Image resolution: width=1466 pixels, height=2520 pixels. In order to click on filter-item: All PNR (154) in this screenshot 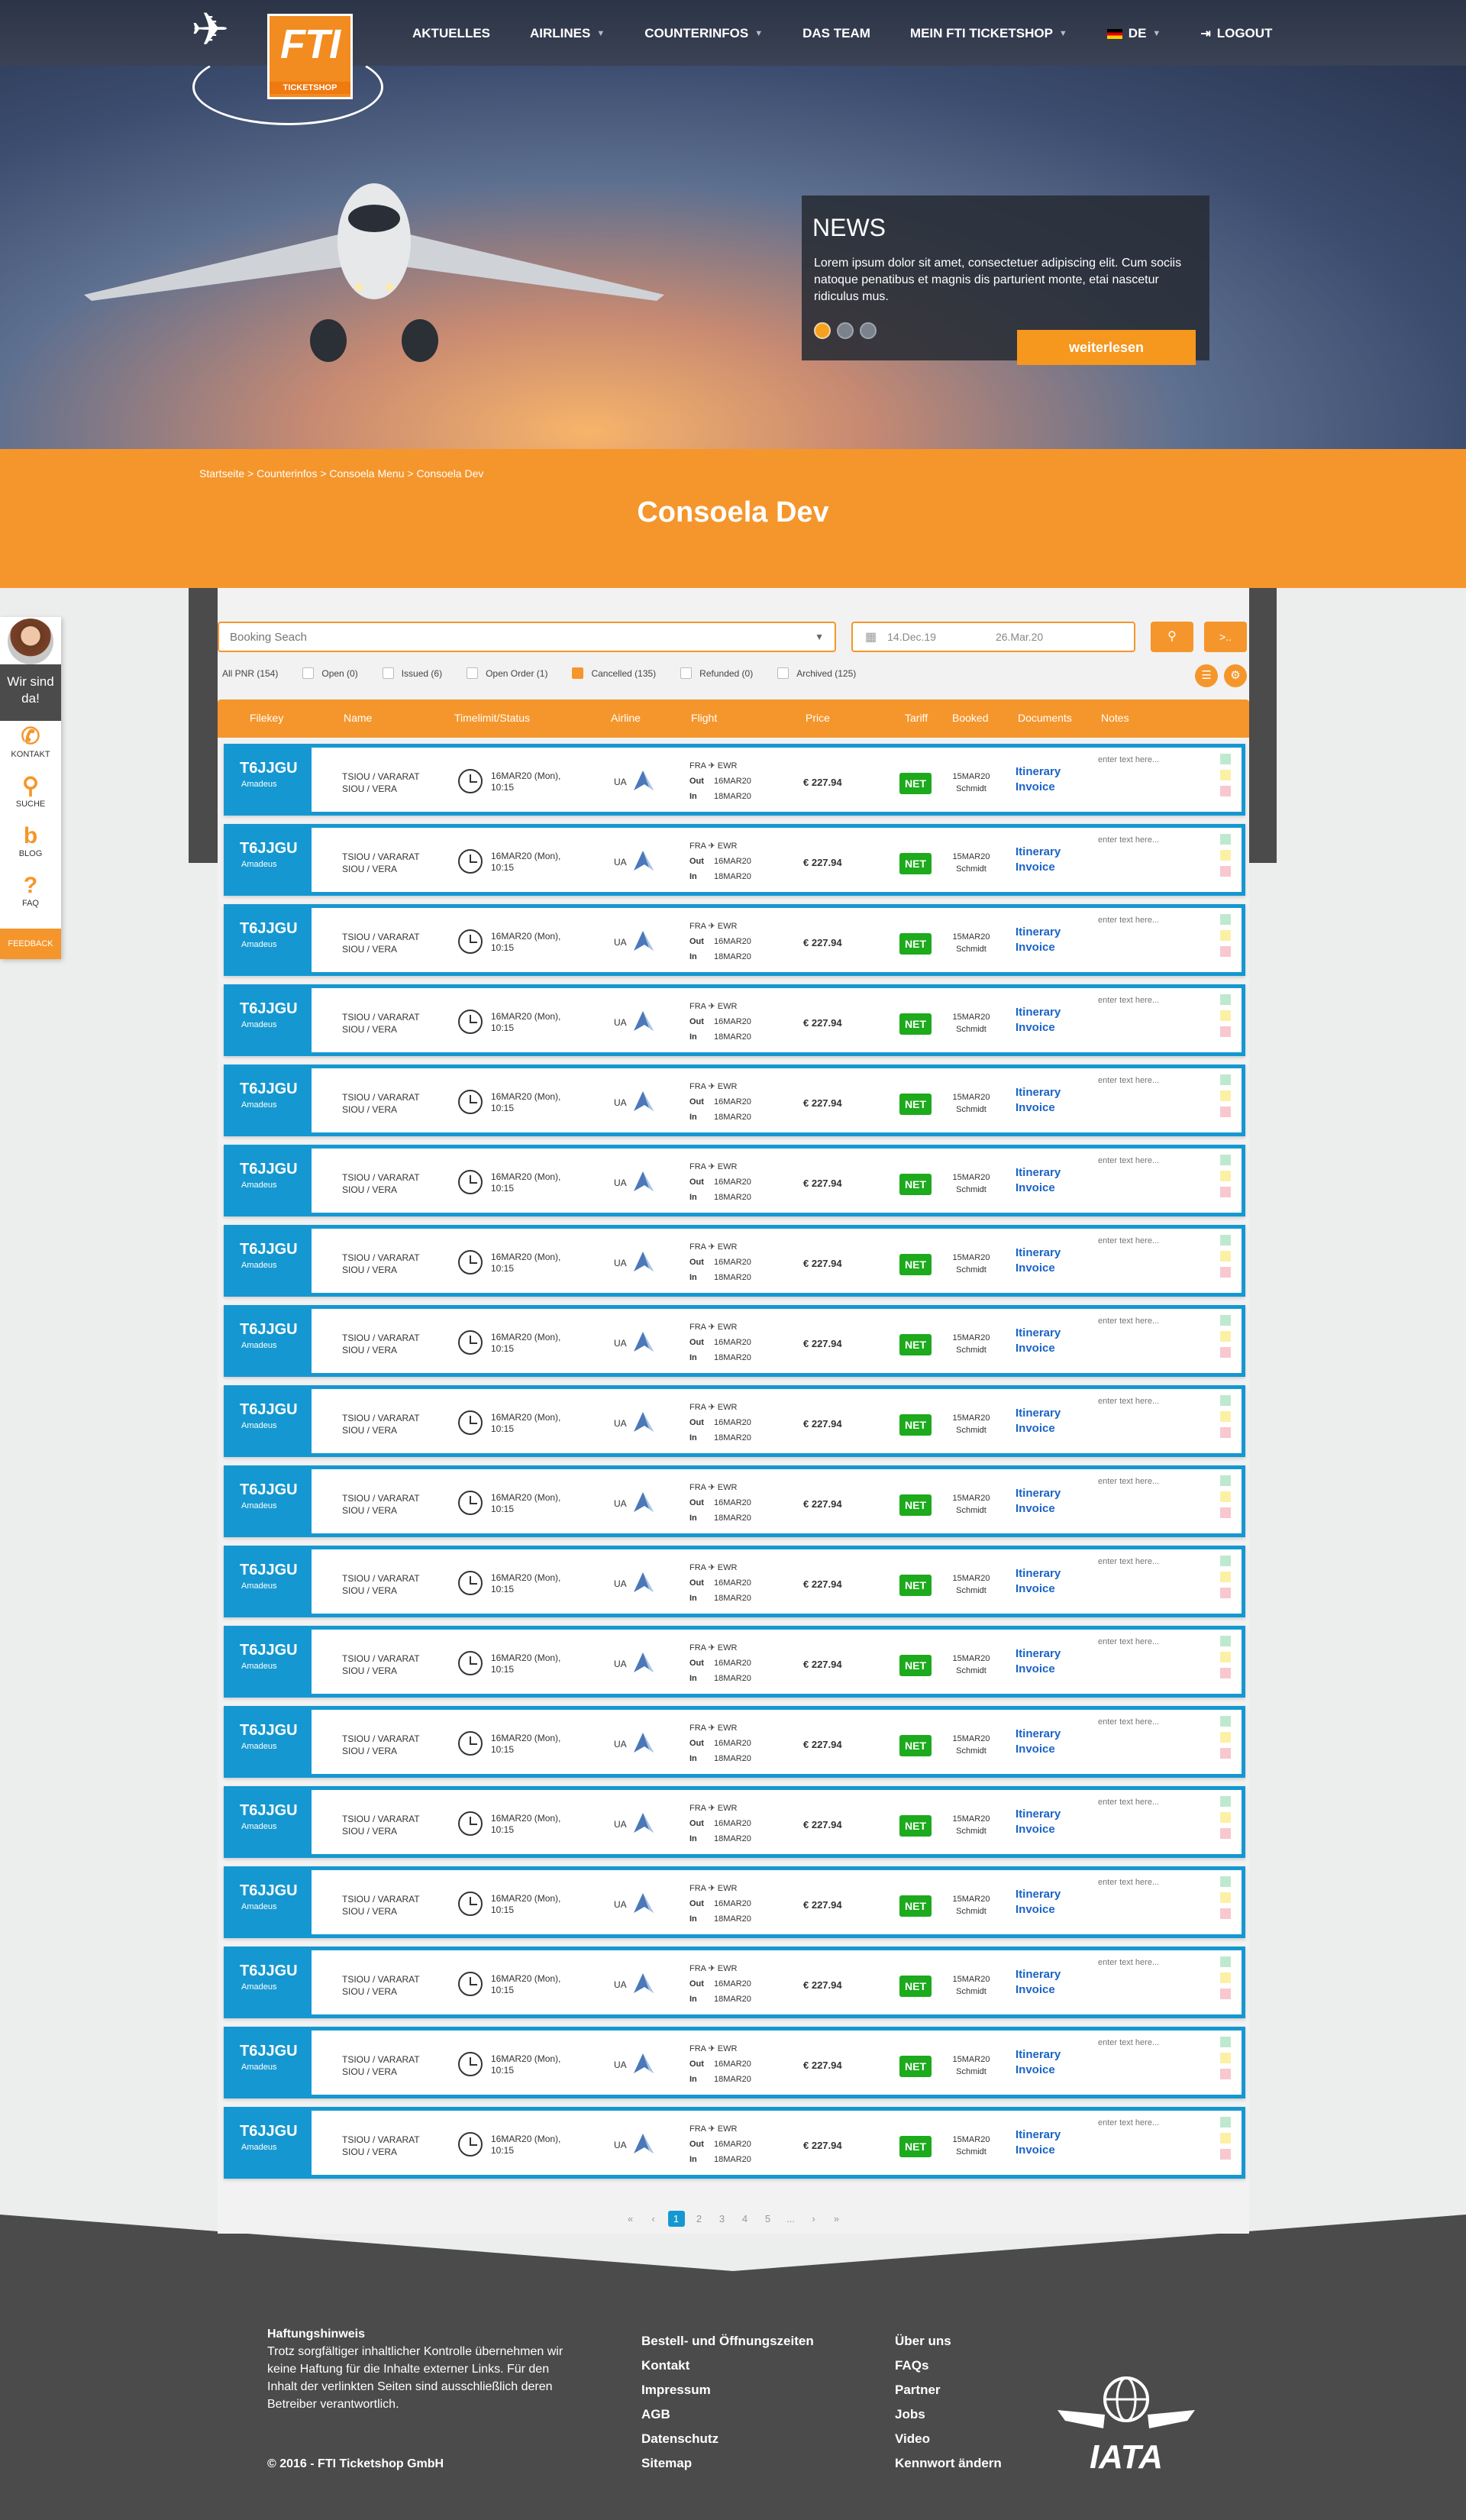, I will do `click(250, 673)`.